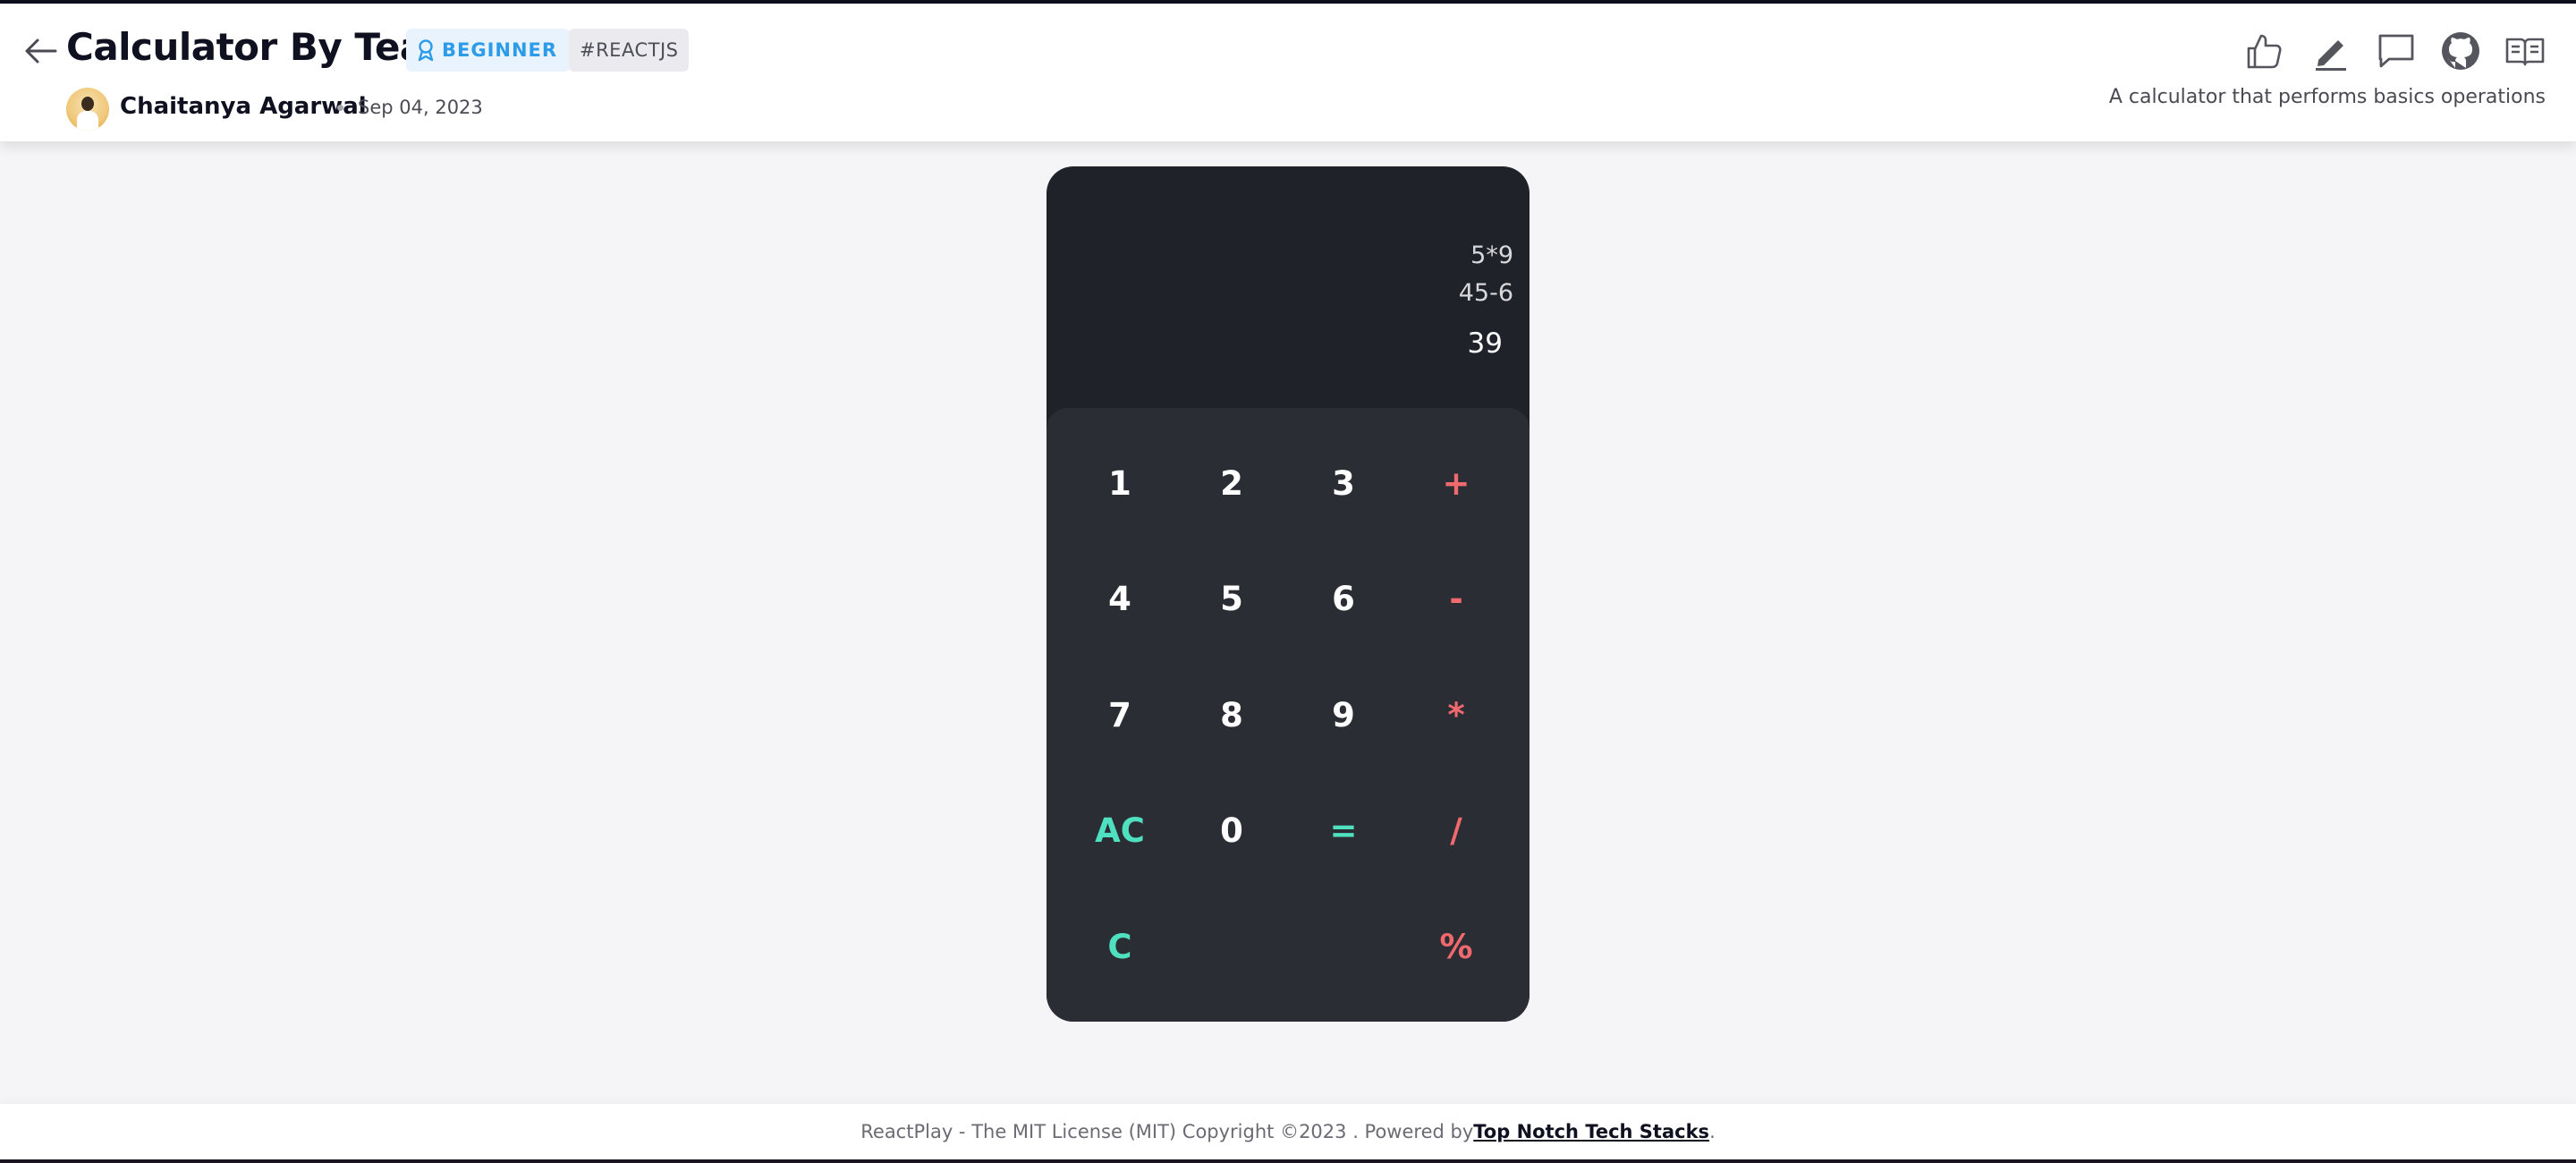 Image resolution: width=2576 pixels, height=1163 pixels. What do you see at coordinates (1288, 287) in the screenshot?
I see `calculator-display: 5*9 45-6 39` at bounding box center [1288, 287].